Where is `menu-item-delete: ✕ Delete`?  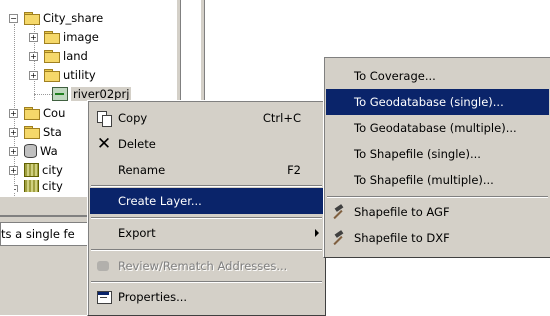
menu-item-delete: ✕ Delete is located at coordinates (206, 144).